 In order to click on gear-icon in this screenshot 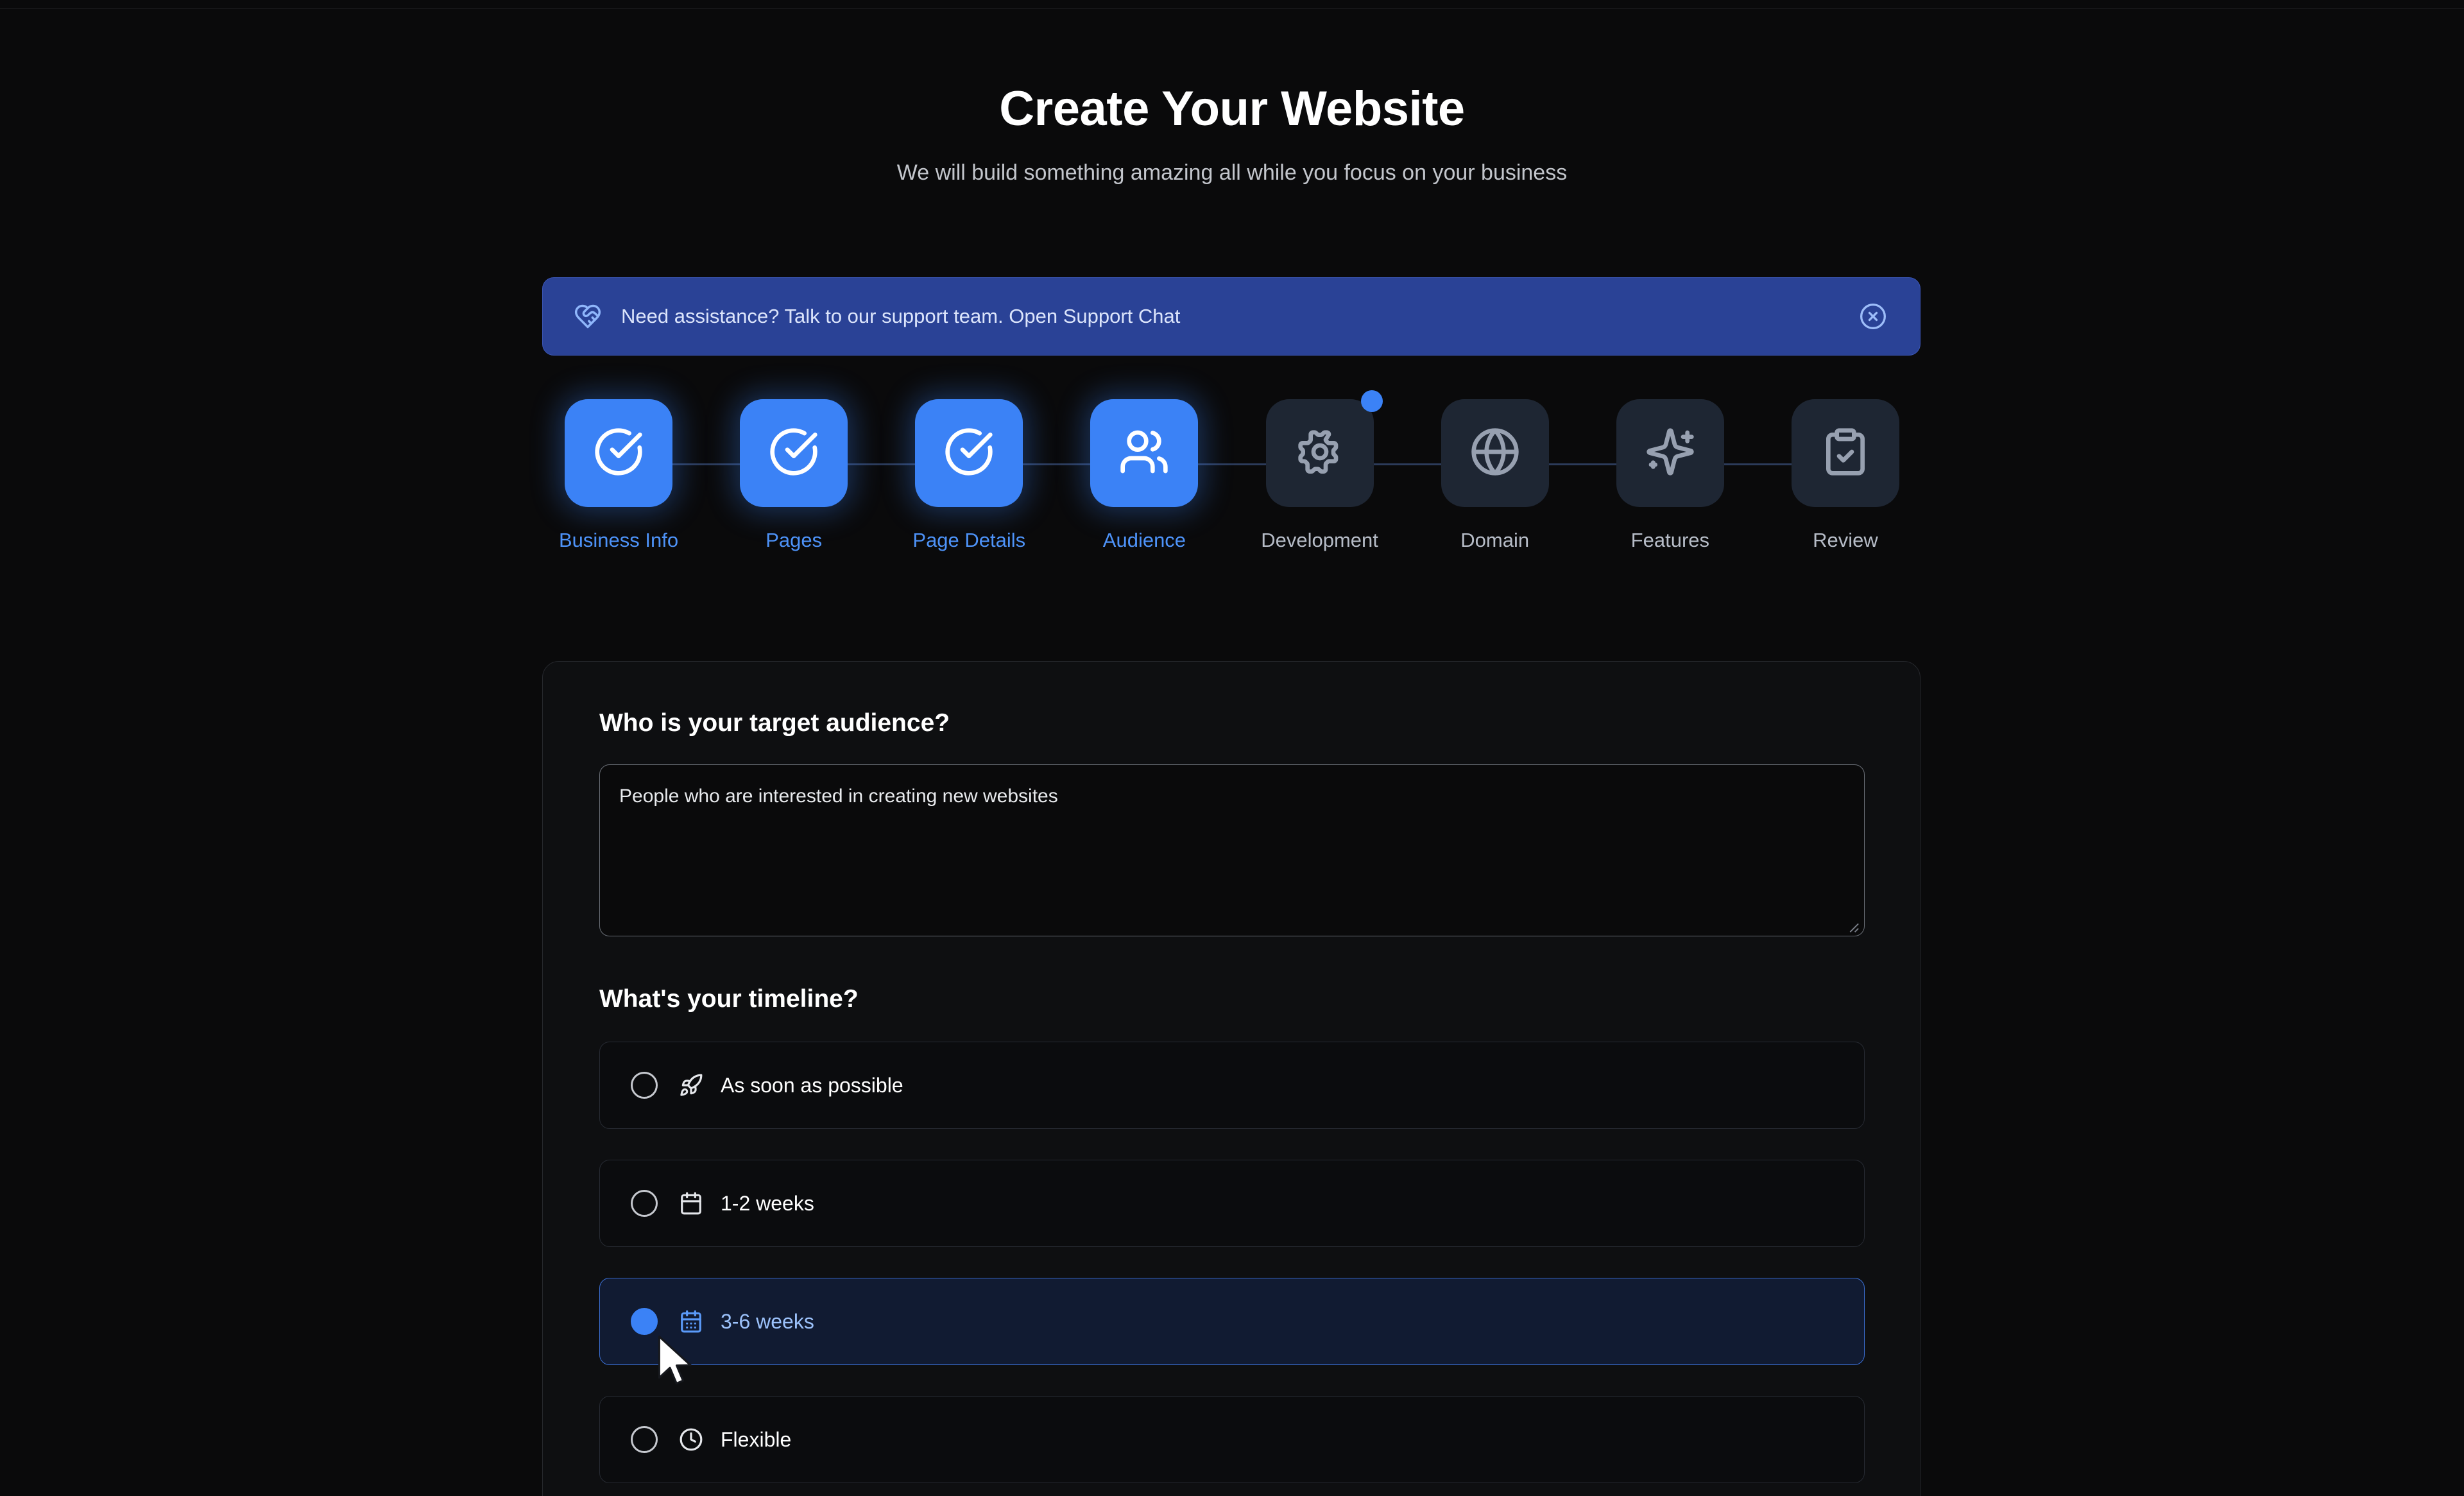, I will do `click(1320, 453)`.